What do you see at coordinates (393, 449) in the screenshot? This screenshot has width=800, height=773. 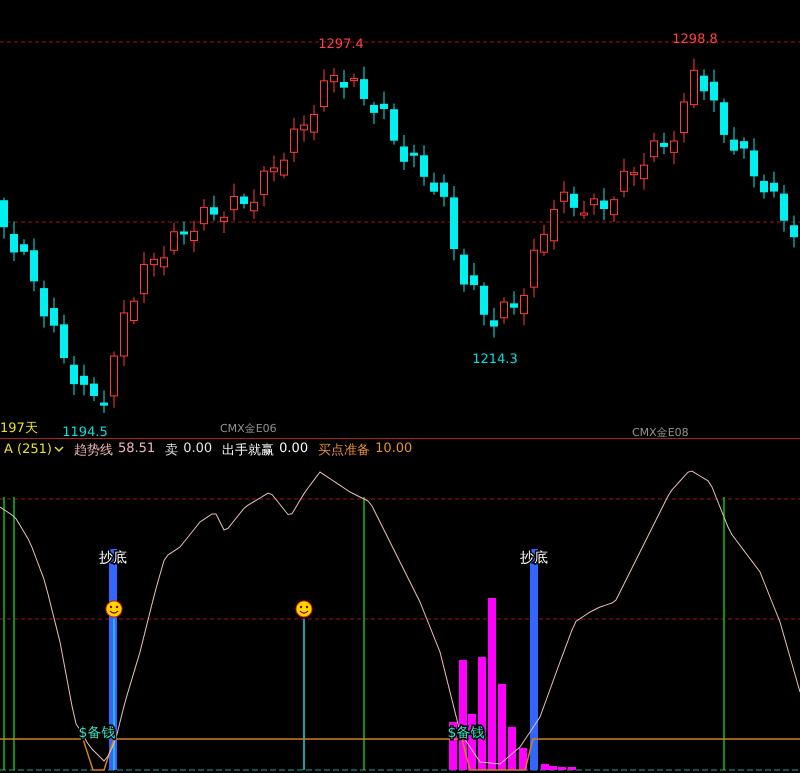 I see `legend-value: 10.00` at bounding box center [393, 449].